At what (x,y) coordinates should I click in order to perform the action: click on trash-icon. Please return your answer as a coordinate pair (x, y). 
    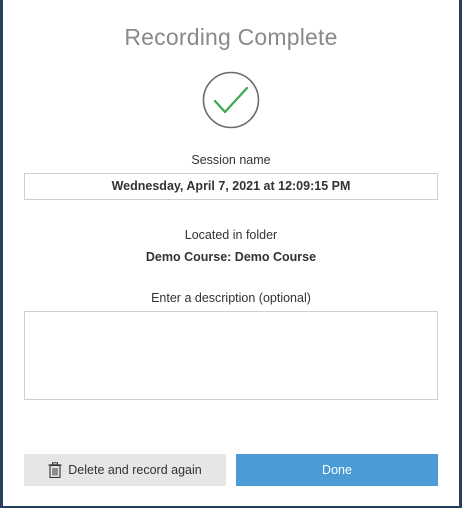
    Looking at the image, I should click on (55, 470).